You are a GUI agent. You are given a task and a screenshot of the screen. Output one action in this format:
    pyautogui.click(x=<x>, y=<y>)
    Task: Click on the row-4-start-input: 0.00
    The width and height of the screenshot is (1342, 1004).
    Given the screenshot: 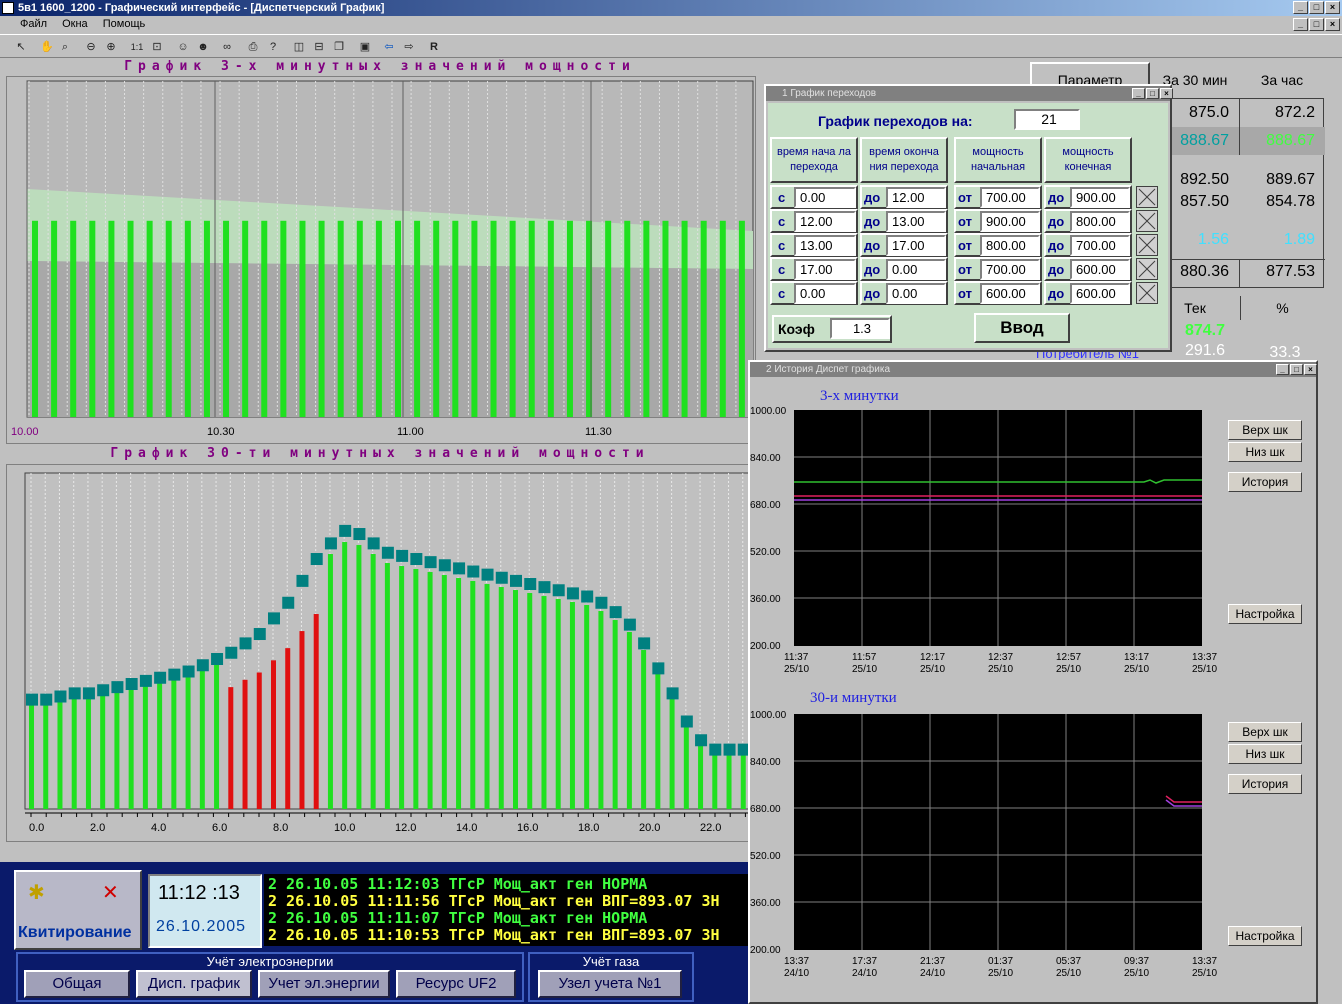 What is the action you would take?
    pyautogui.click(x=825, y=293)
    